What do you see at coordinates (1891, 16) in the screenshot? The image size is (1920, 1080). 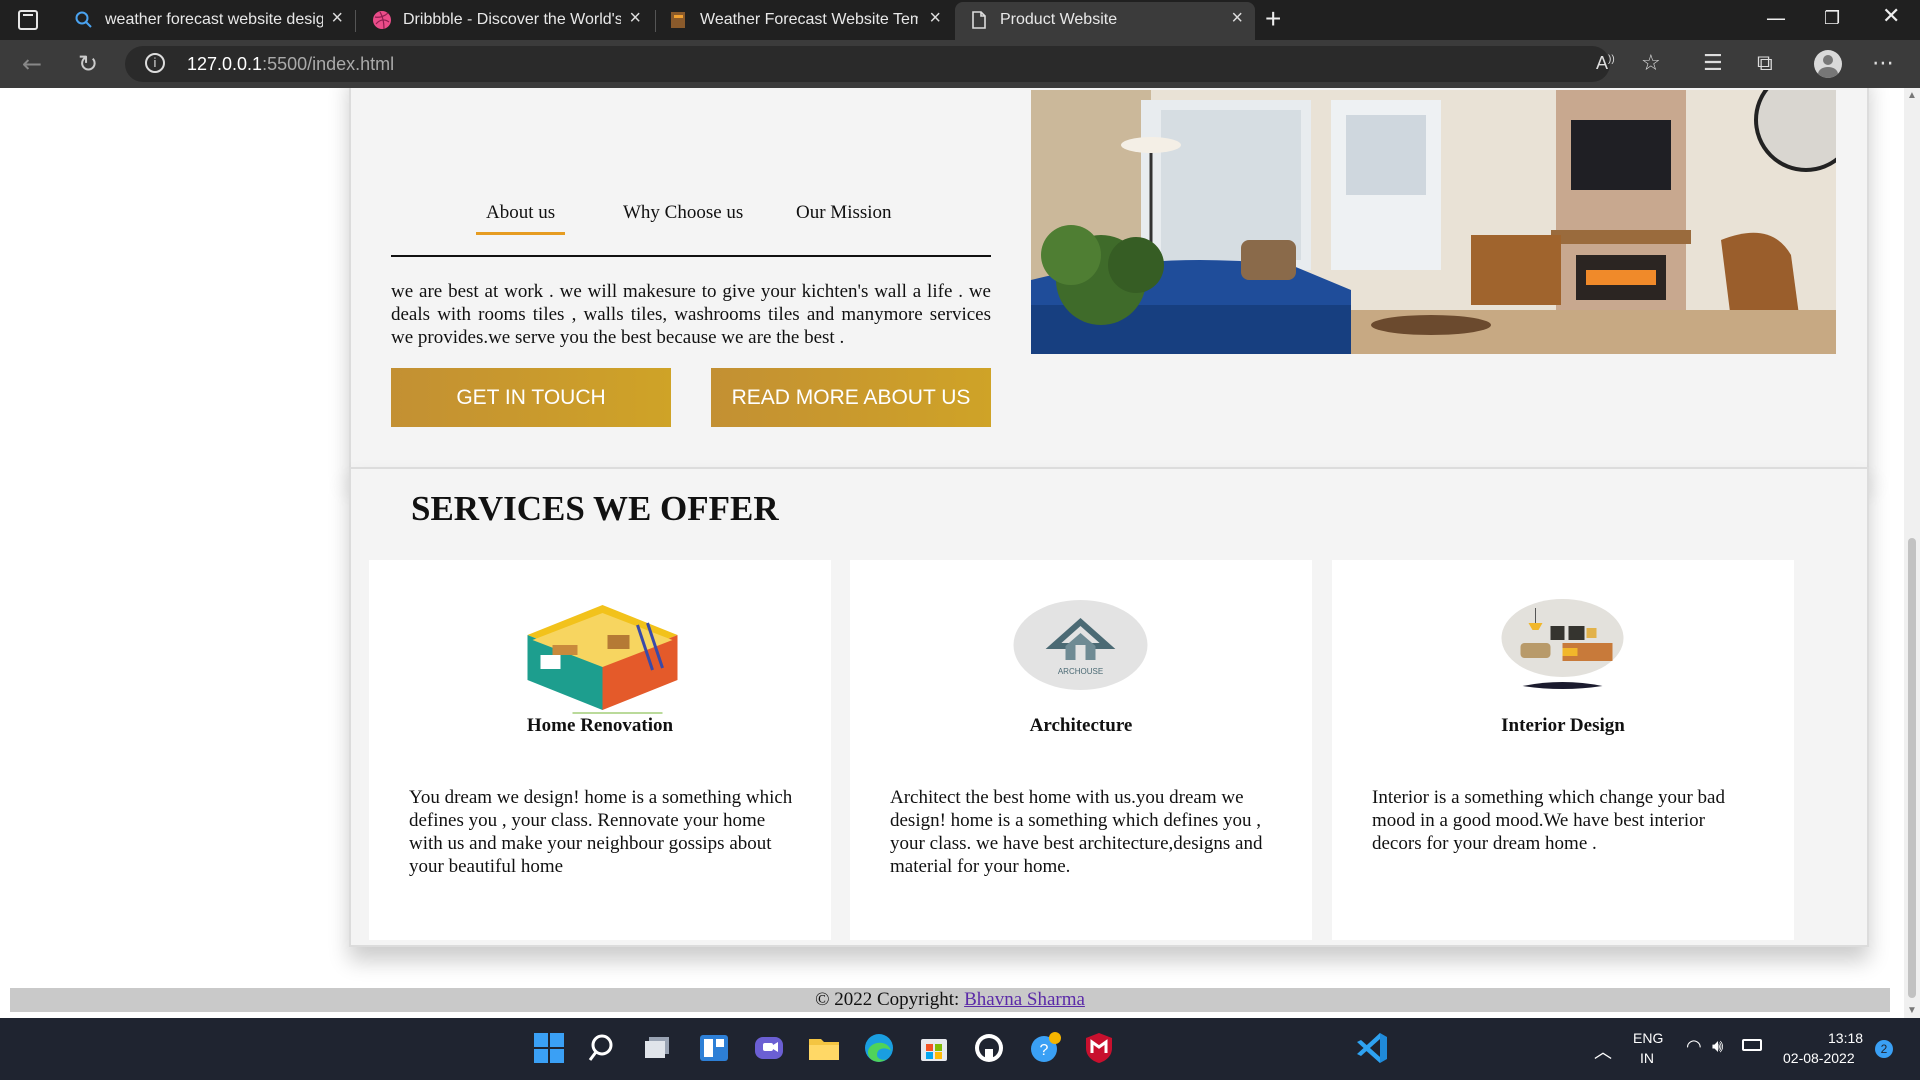 I see `close-window-icon: ✕` at bounding box center [1891, 16].